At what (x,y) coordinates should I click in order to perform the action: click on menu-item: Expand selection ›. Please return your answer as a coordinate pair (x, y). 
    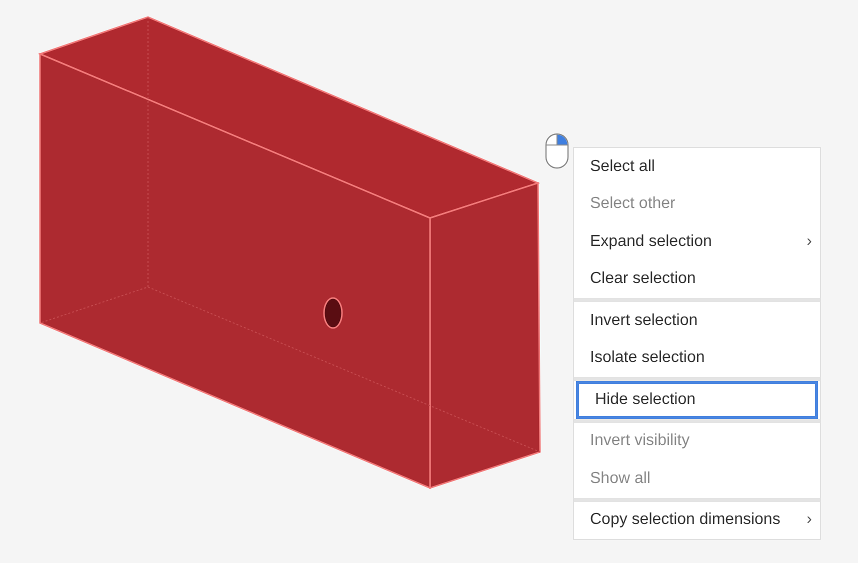
    Looking at the image, I should click on (697, 241).